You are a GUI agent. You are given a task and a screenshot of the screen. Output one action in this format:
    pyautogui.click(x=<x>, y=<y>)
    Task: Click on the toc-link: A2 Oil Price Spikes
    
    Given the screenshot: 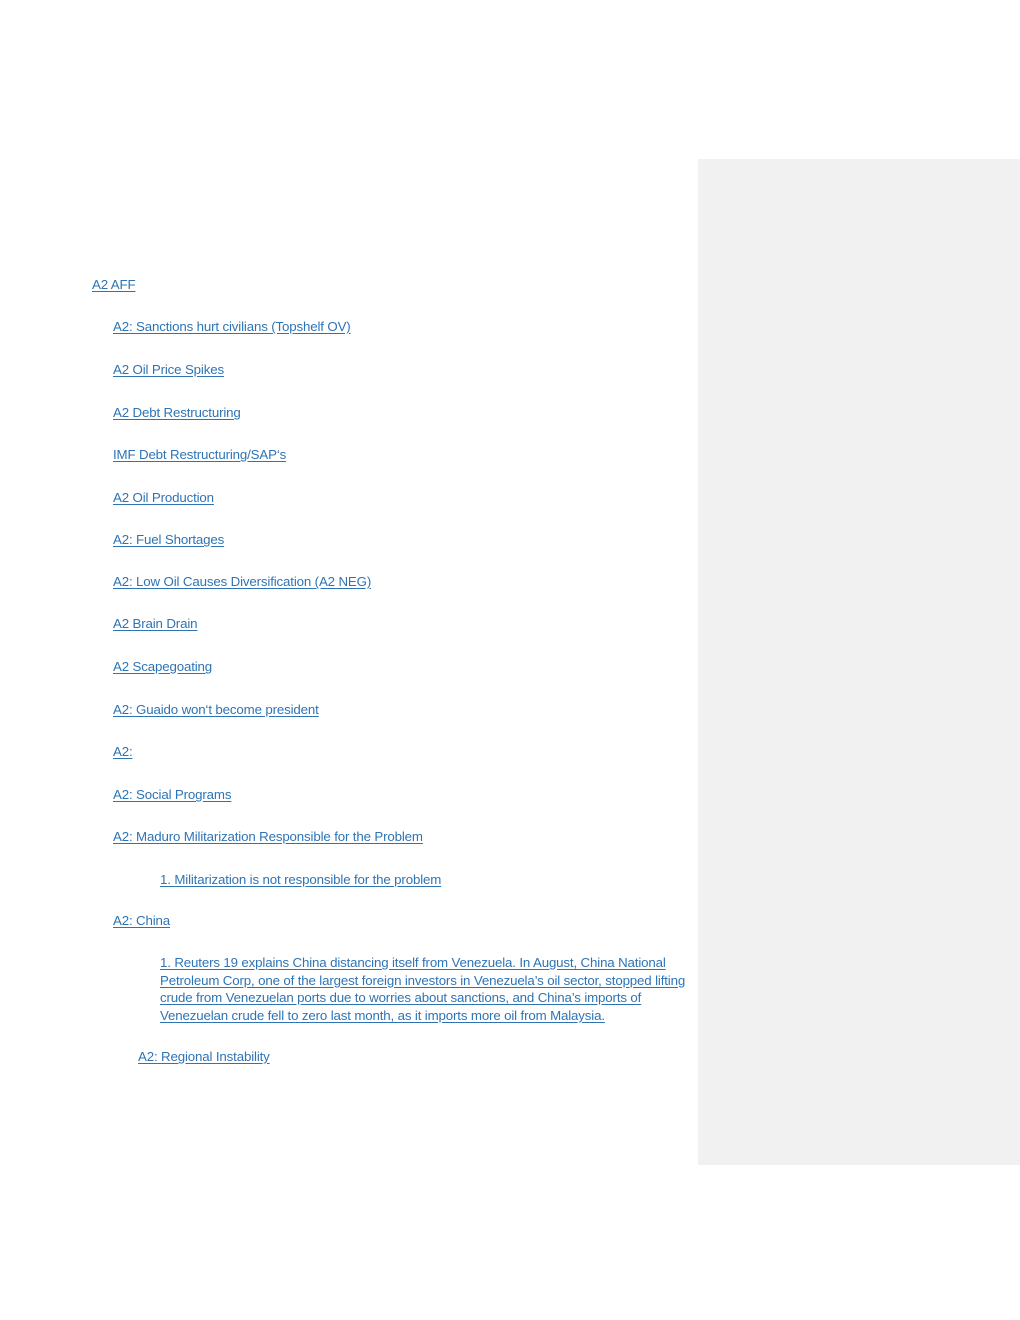 What is the action you would take?
    pyautogui.click(x=168, y=369)
    